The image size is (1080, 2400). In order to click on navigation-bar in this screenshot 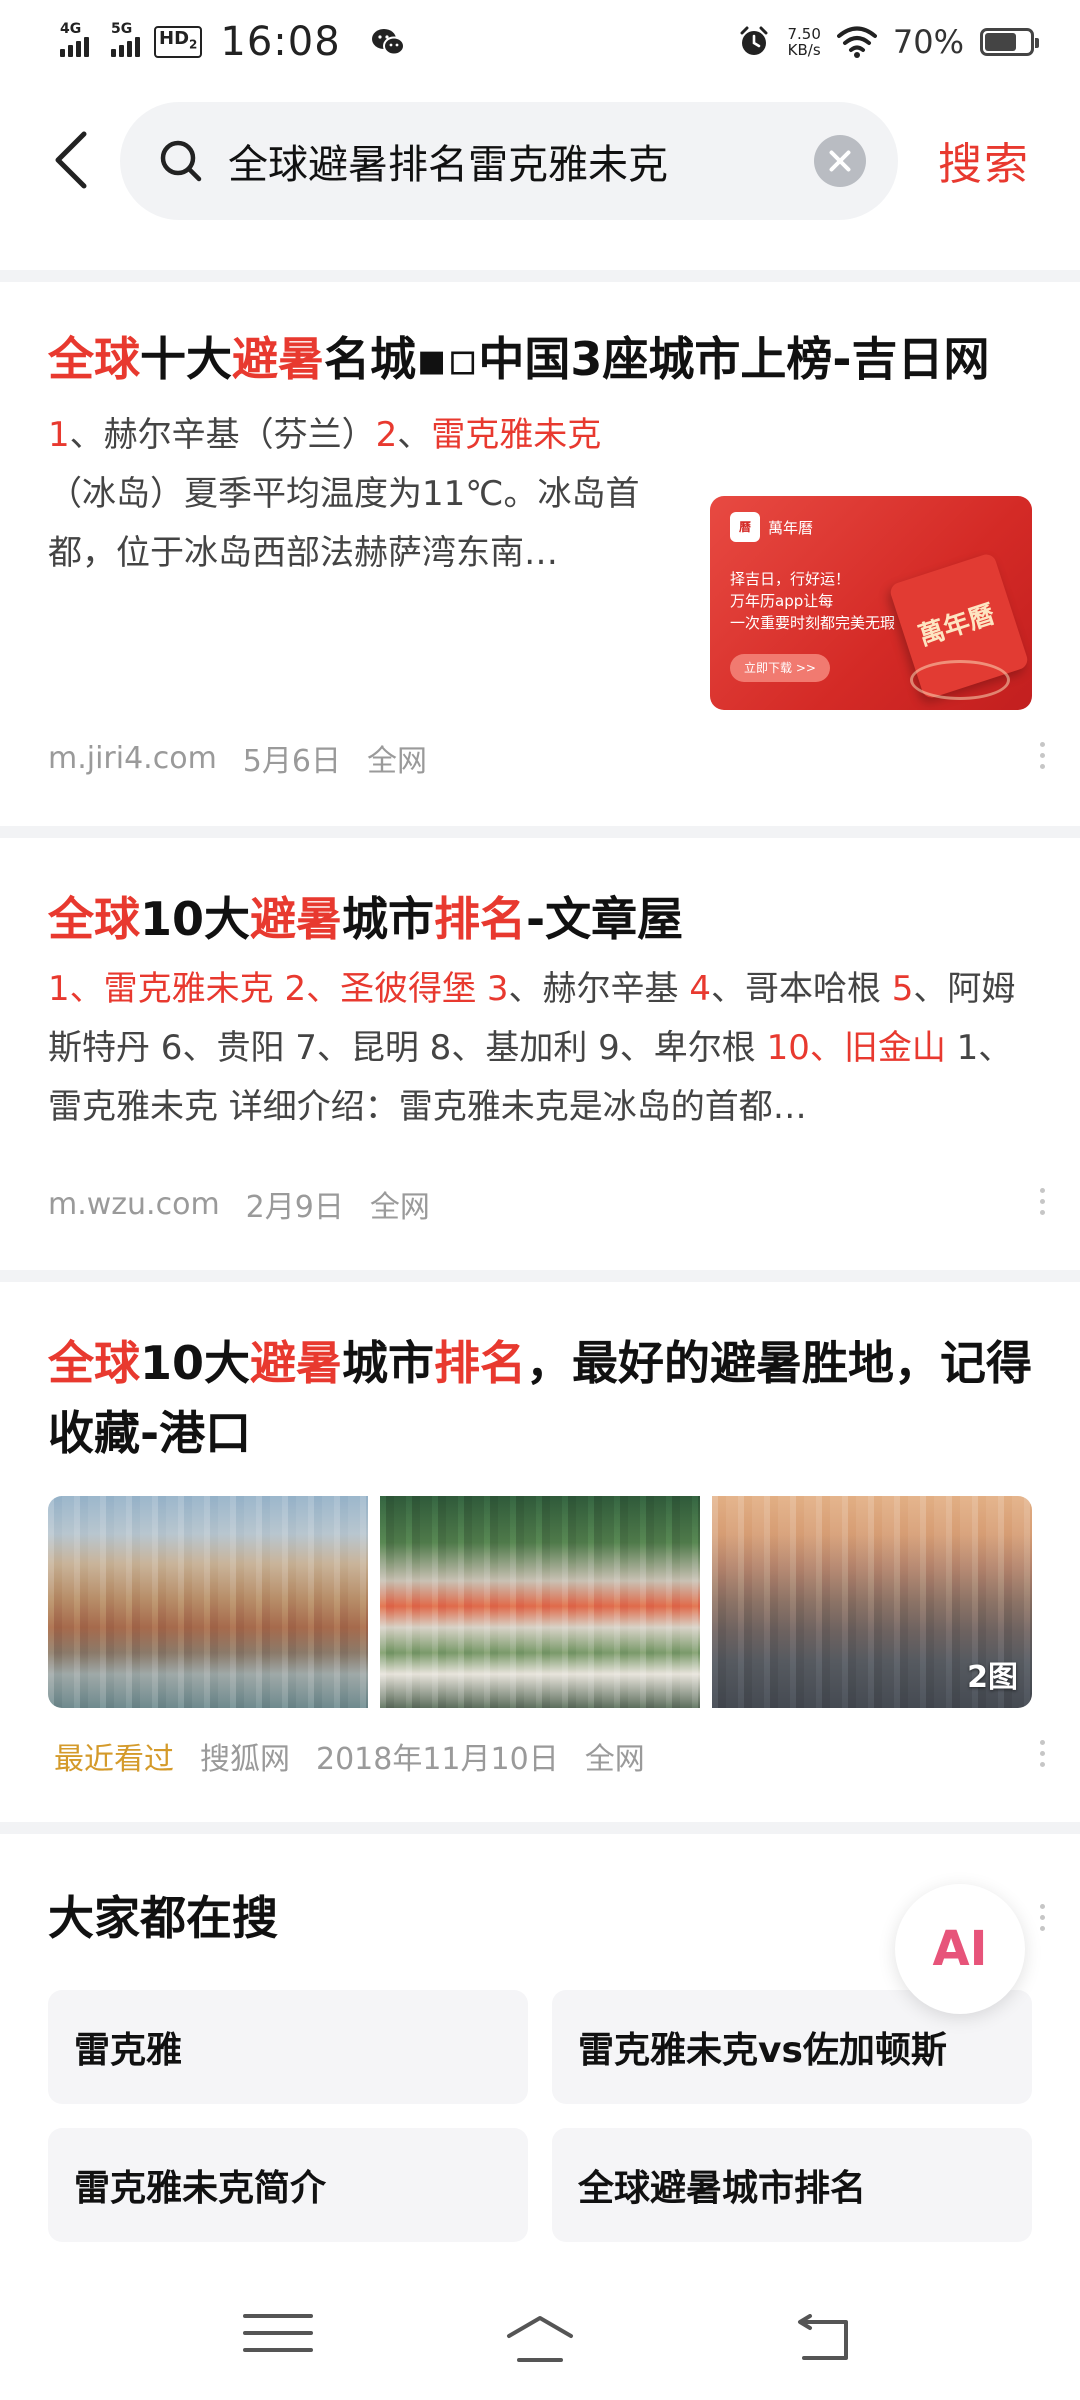, I will do `click(540, 2340)`.